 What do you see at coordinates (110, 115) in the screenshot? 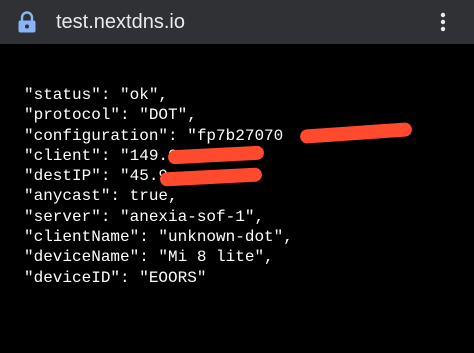
I see `json-line-protocol: "protocol": "DOT",` at bounding box center [110, 115].